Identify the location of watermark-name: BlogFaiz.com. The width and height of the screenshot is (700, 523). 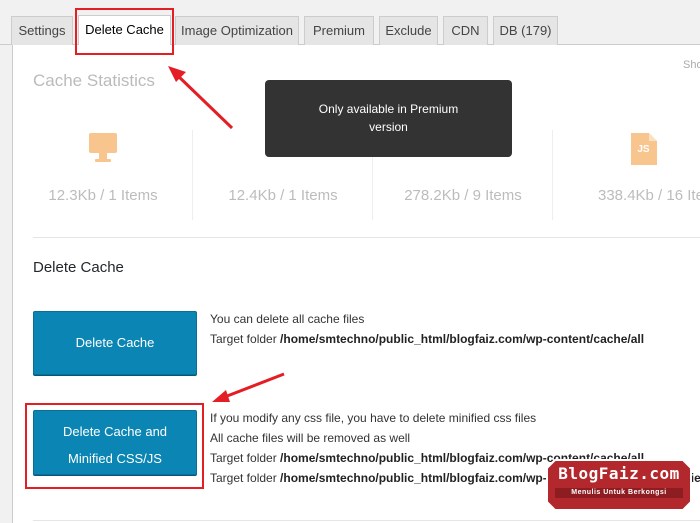
(619, 473).